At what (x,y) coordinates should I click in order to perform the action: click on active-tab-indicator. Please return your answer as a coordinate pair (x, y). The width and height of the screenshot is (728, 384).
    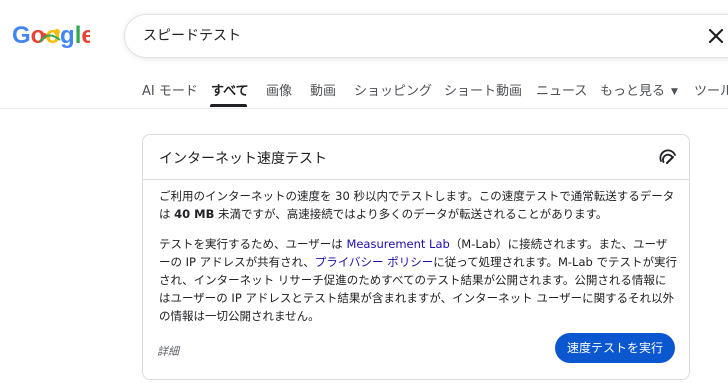
    Looking at the image, I should click on (228, 105).